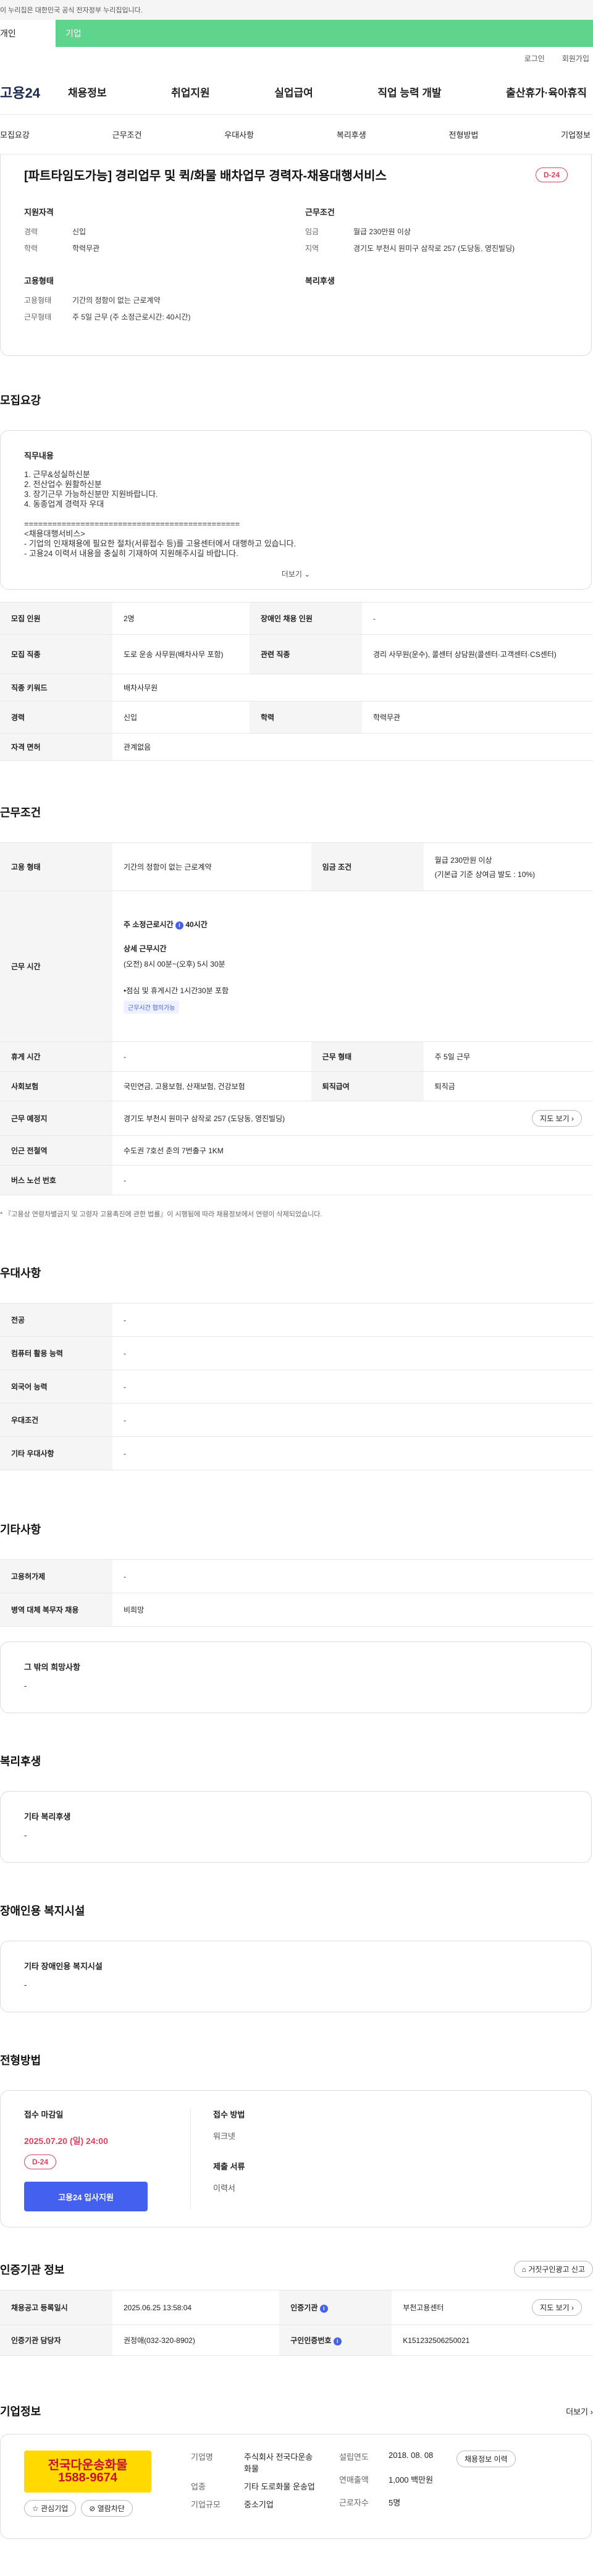 This screenshot has width=593, height=2576. What do you see at coordinates (202, 2457) in the screenshot?
I see `company-name-label: 기업명` at bounding box center [202, 2457].